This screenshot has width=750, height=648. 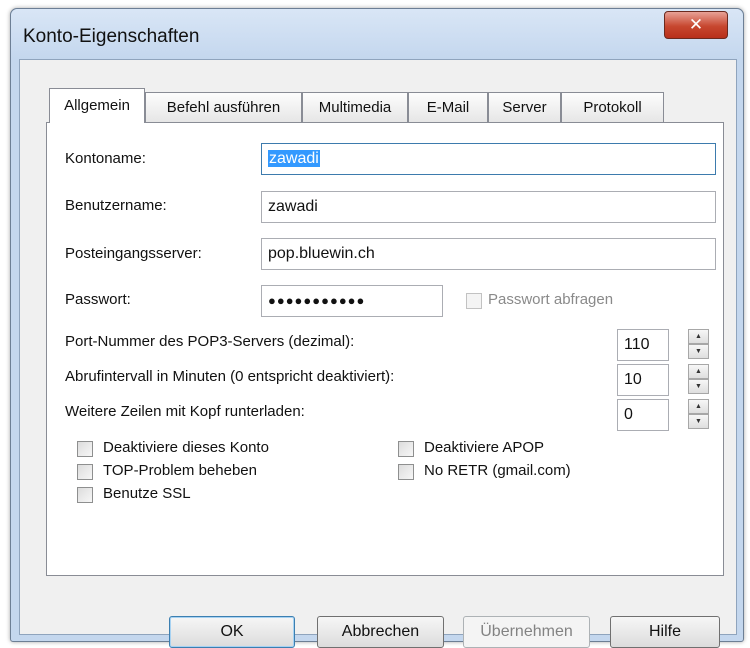 What do you see at coordinates (526, 632) in the screenshot?
I see `apply-button: Übernehmen` at bounding box center [526, 632].